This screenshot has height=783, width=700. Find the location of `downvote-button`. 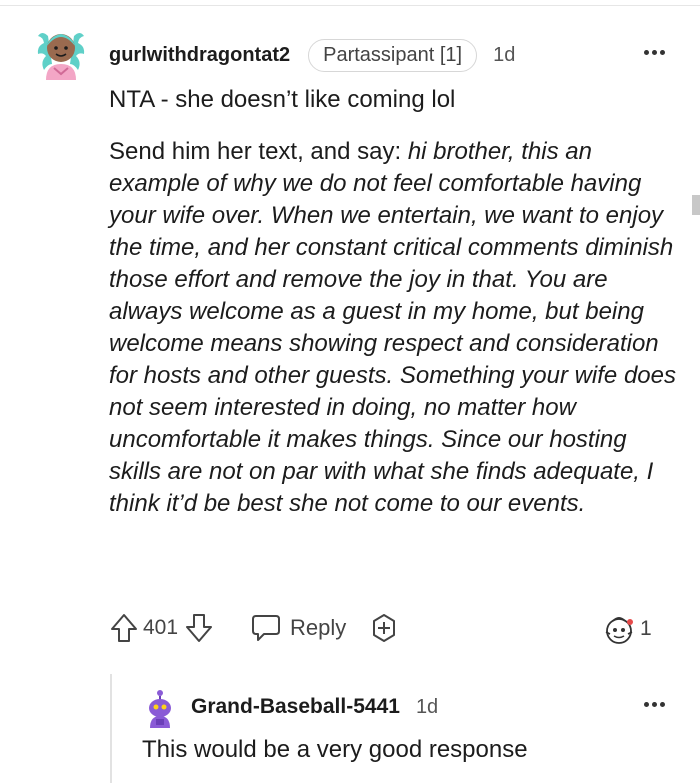

downvote-button is located at coordinates (199, 628).